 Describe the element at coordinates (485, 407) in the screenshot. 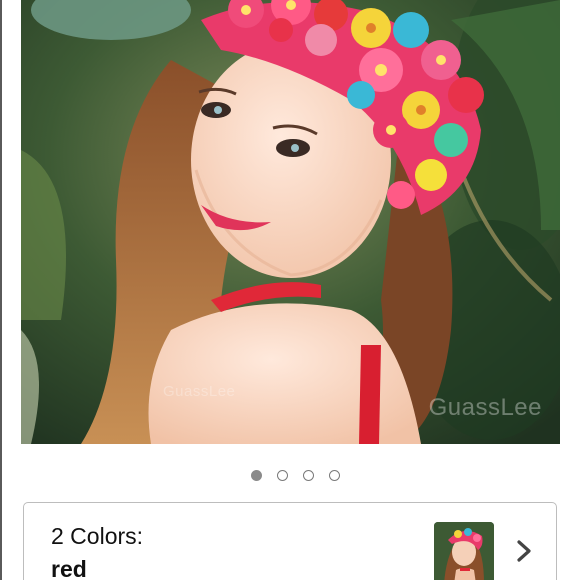

I see `watermark: GuassLee` at that location.